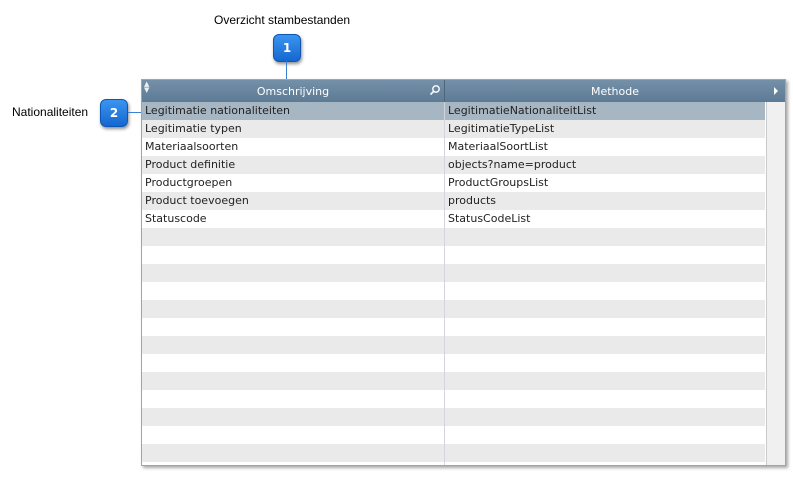 Image resolution: width=793 pixels, height=478 pixels. Describe the element at coordinates (287, 48) in the screenshot. I see `callout-1-badge: 1` at that location.